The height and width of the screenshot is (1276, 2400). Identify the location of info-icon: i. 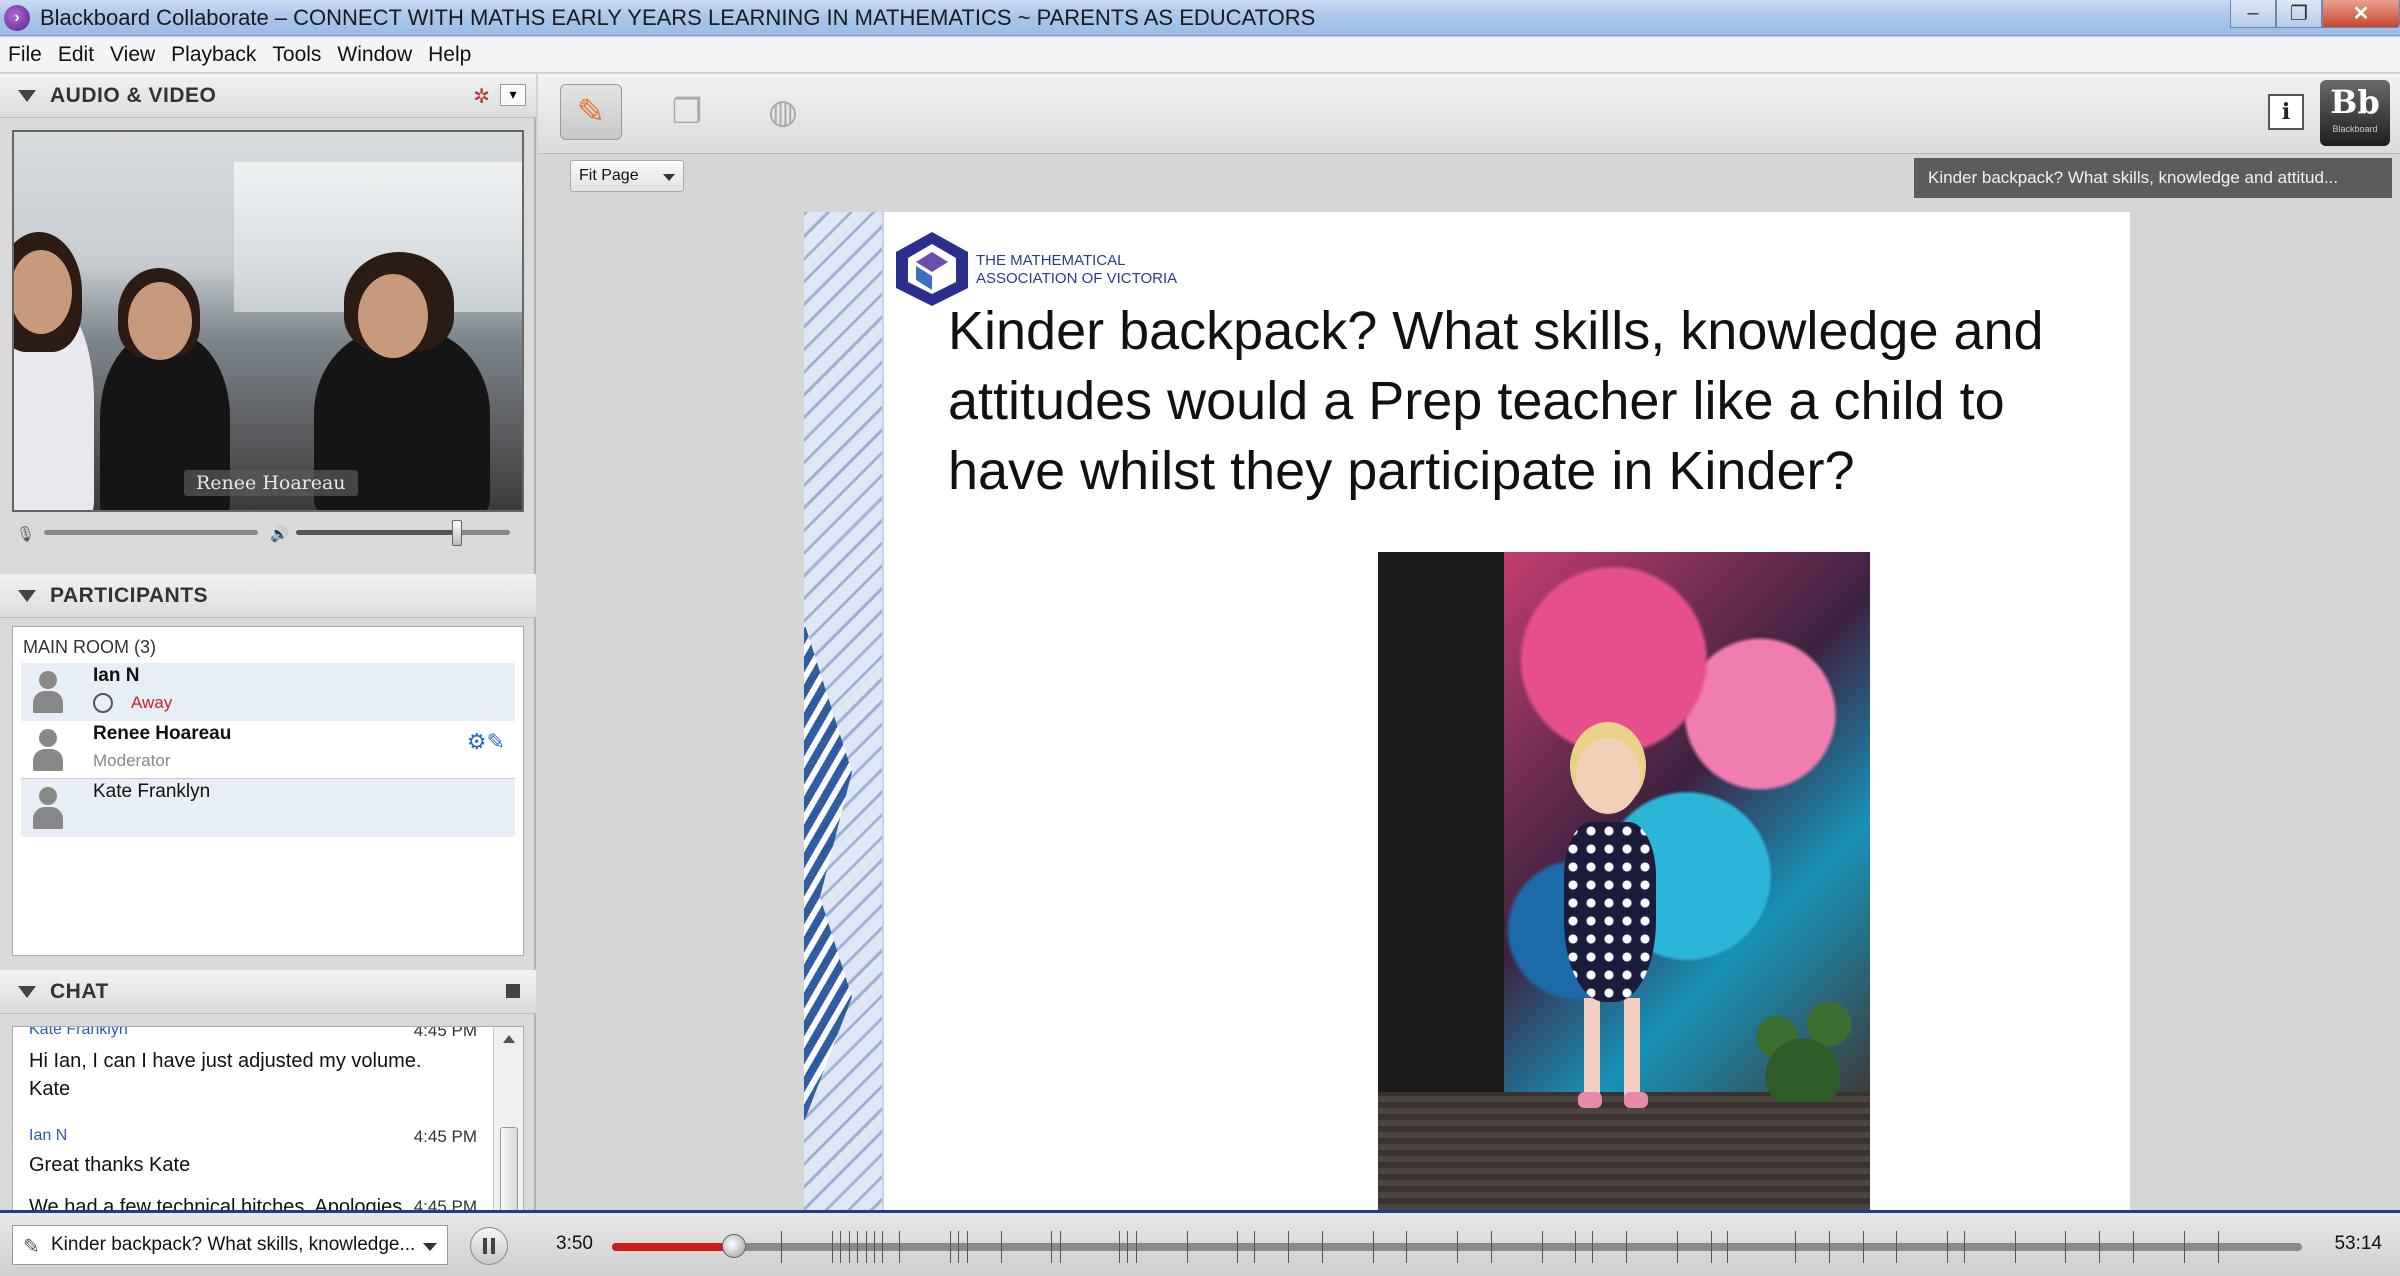
(2286, 112).